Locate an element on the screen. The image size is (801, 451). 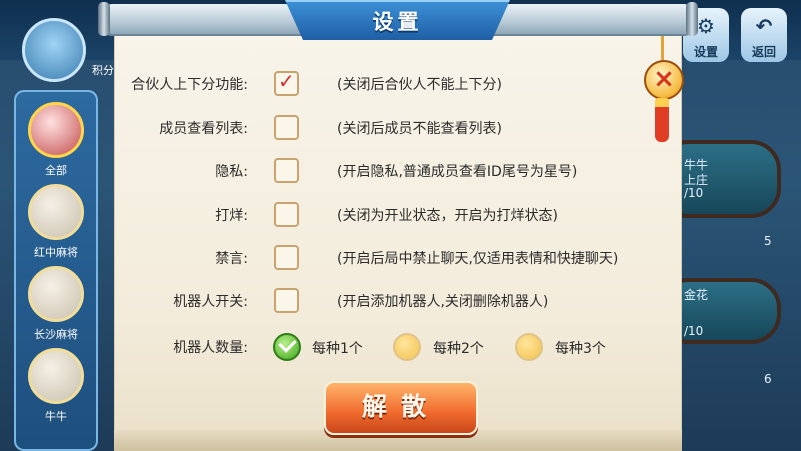
rail-item-hongzhong: 红中麻将 is located at coordinates (56, 222).